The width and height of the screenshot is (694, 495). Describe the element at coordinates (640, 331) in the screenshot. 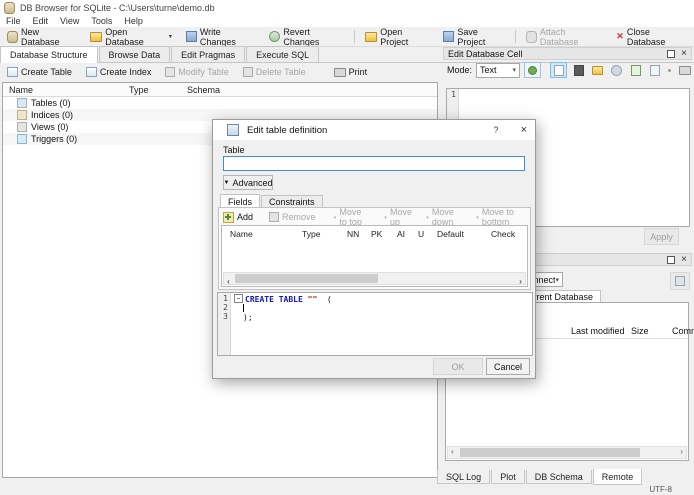

I see `column-size: Size` at that location.